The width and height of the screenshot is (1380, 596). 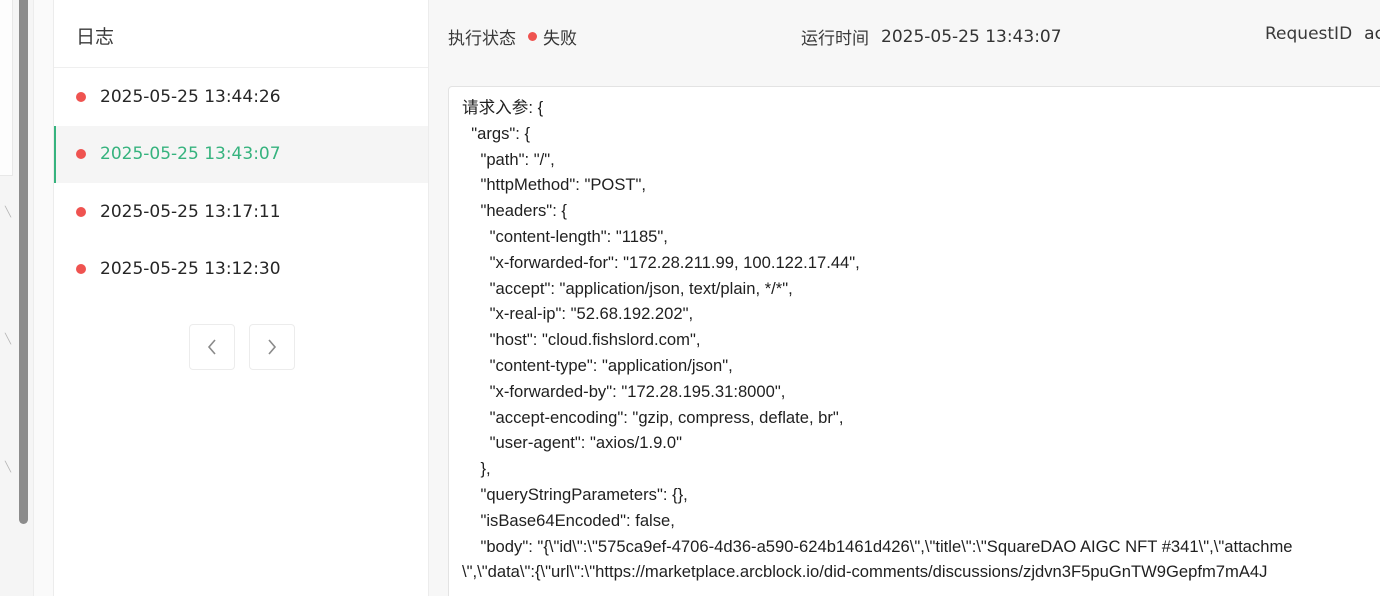 I want to click on pagination, so click(x=242, y=347).